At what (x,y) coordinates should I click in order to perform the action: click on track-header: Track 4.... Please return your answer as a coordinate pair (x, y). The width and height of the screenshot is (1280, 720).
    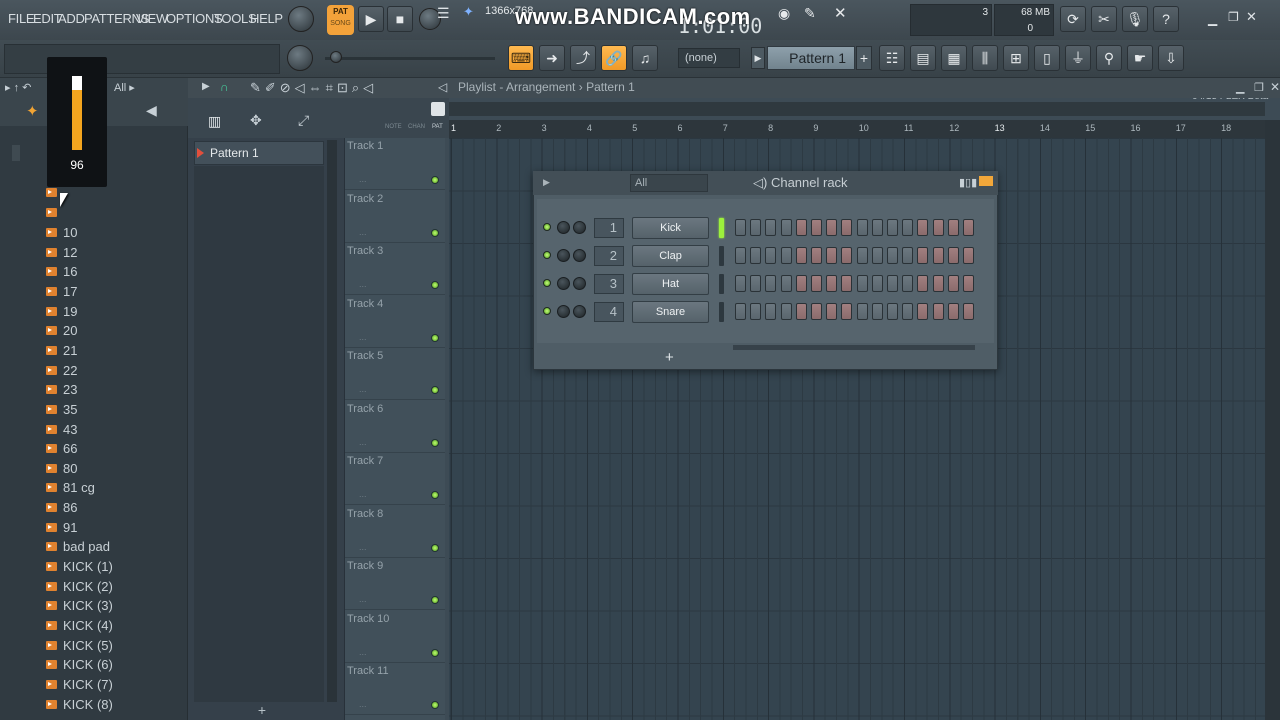
    Looking at the image, I should click on (395, 322).